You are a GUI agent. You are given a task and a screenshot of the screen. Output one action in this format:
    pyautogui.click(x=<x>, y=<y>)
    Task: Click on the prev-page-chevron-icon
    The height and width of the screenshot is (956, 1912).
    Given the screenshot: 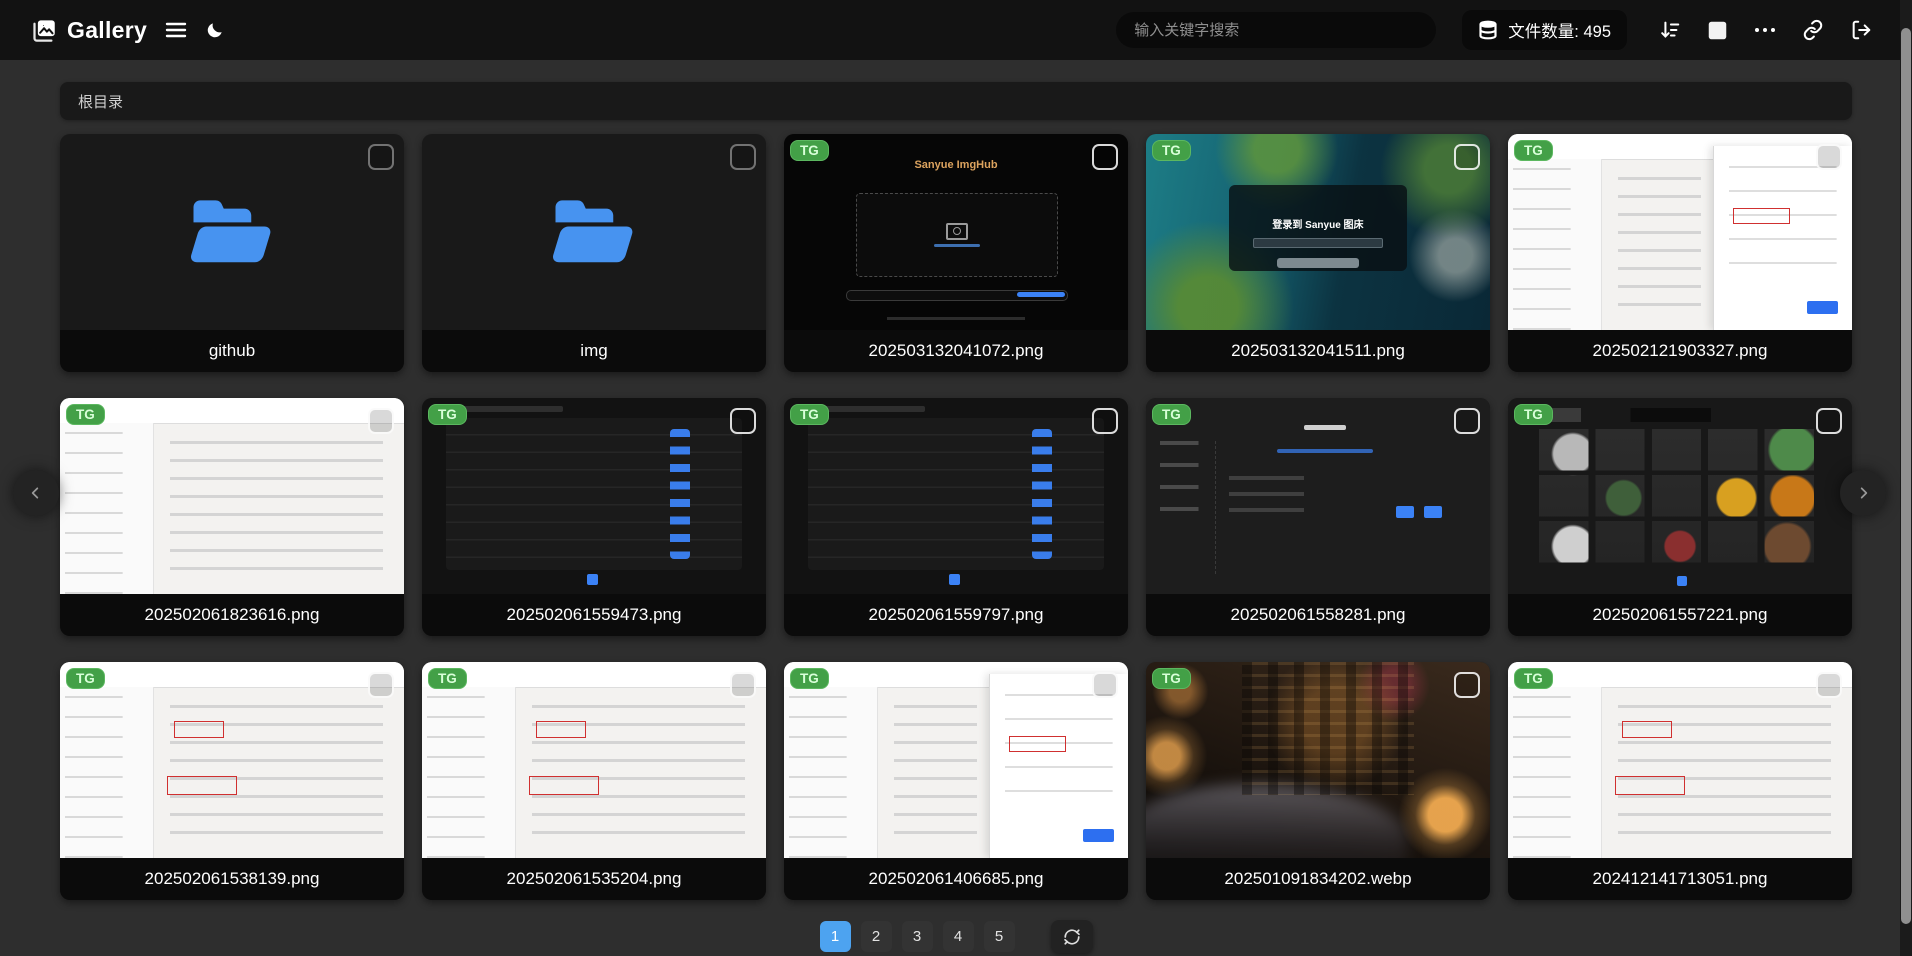 What is the action you would take?
    pyautogui.click(x=36, y=493)
    